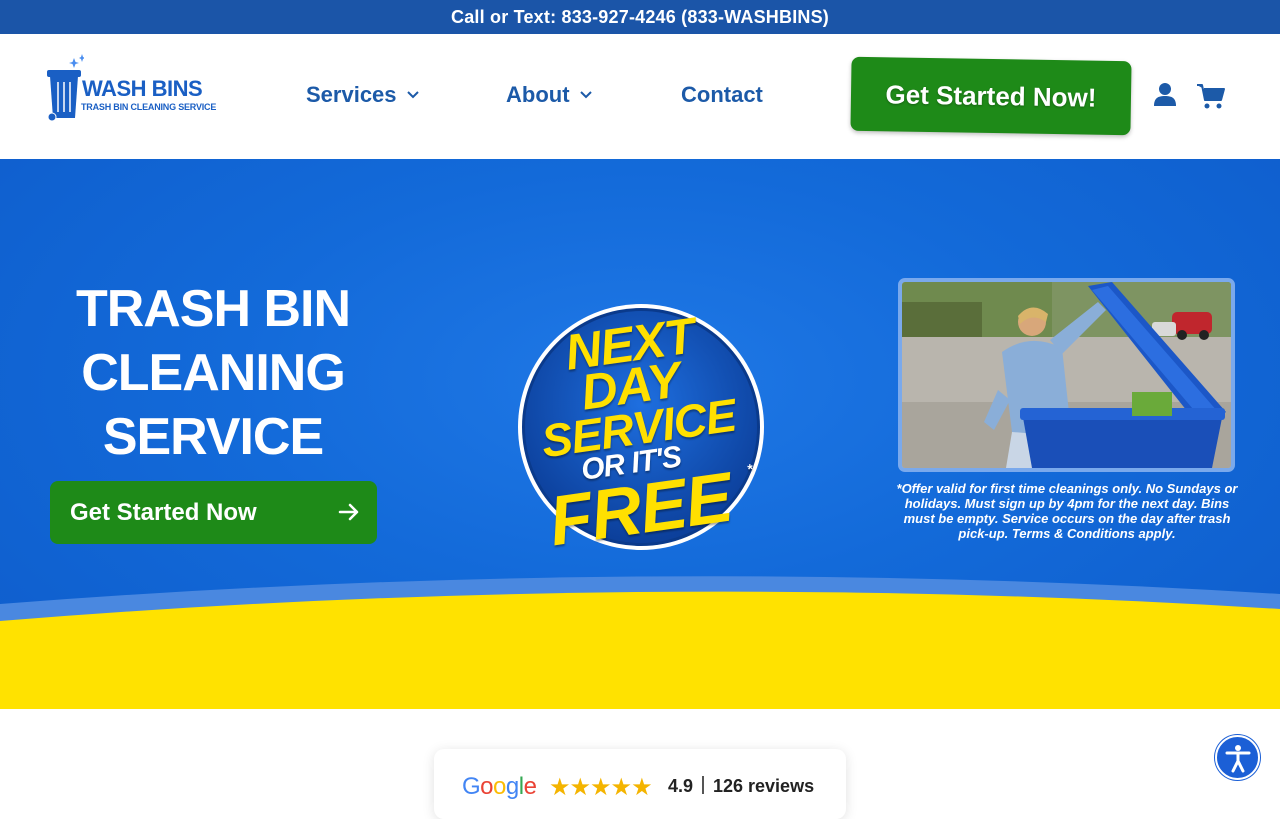 This screenshot has width=1280, height=819. What do you see at coordinates (538, 94) in the screenshot?
I see `nav-about-label: About` at bounding box center [538, 94].